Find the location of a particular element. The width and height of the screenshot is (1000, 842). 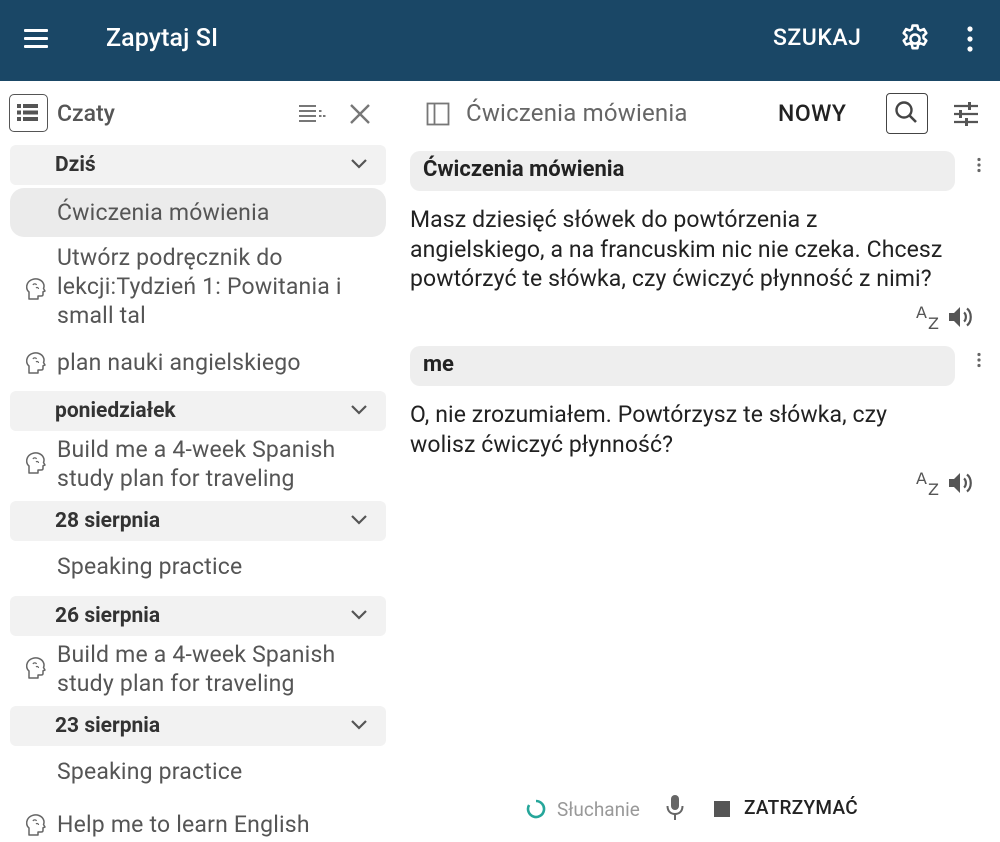

chat-item-label-line: Utwórz podręcznik do is located at coordinates (170, 257).